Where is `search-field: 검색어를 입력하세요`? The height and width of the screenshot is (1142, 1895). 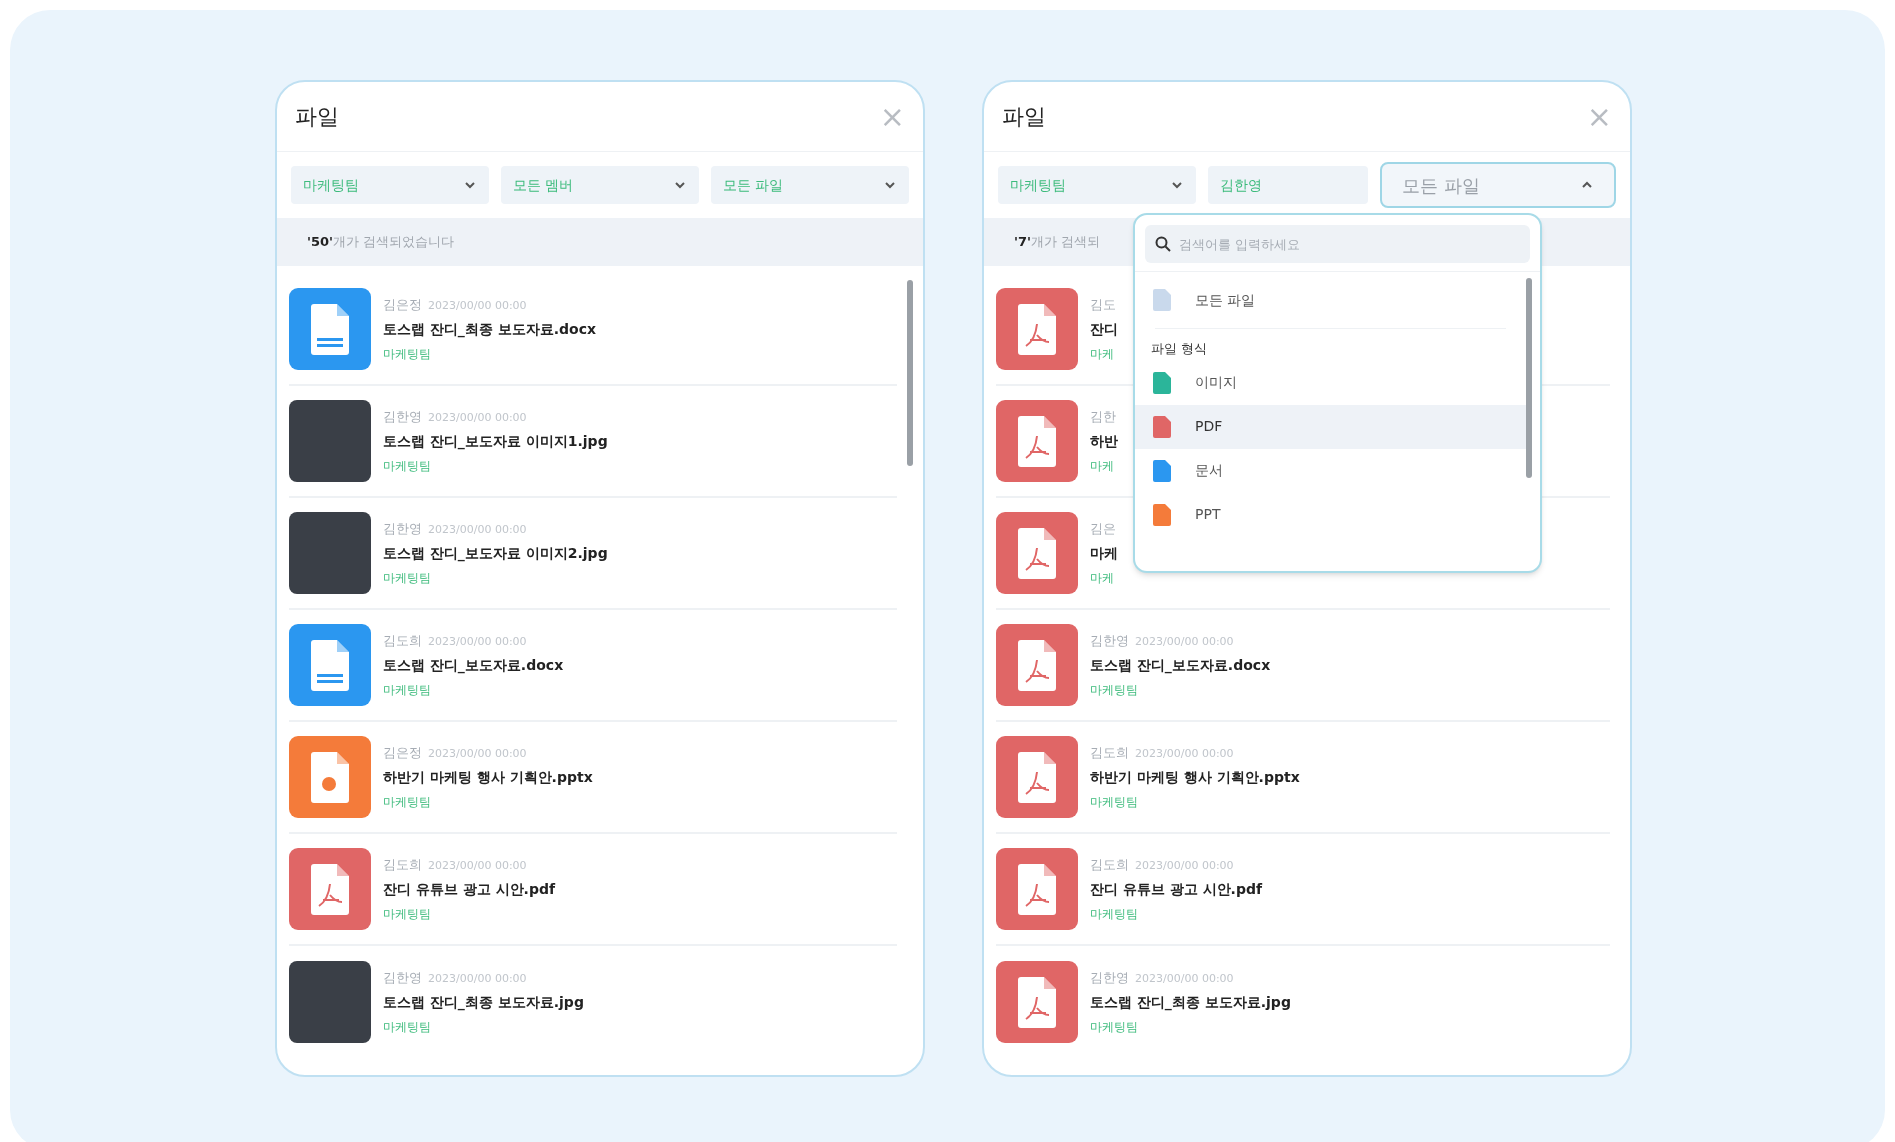 search-field: 검색어를 입력하세요 is located at coordinates (1337, 244).